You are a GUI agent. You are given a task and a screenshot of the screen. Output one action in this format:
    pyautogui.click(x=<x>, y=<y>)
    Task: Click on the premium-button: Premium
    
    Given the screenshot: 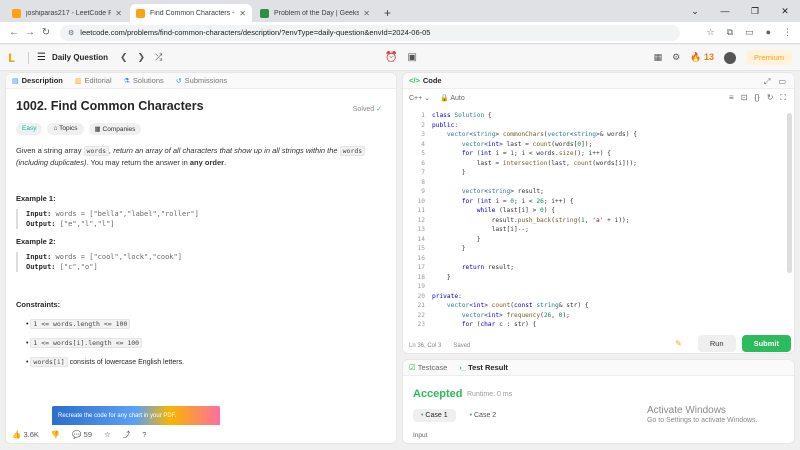 What is the action you would take?
    pyautogui.click(x=768, y=57)
    